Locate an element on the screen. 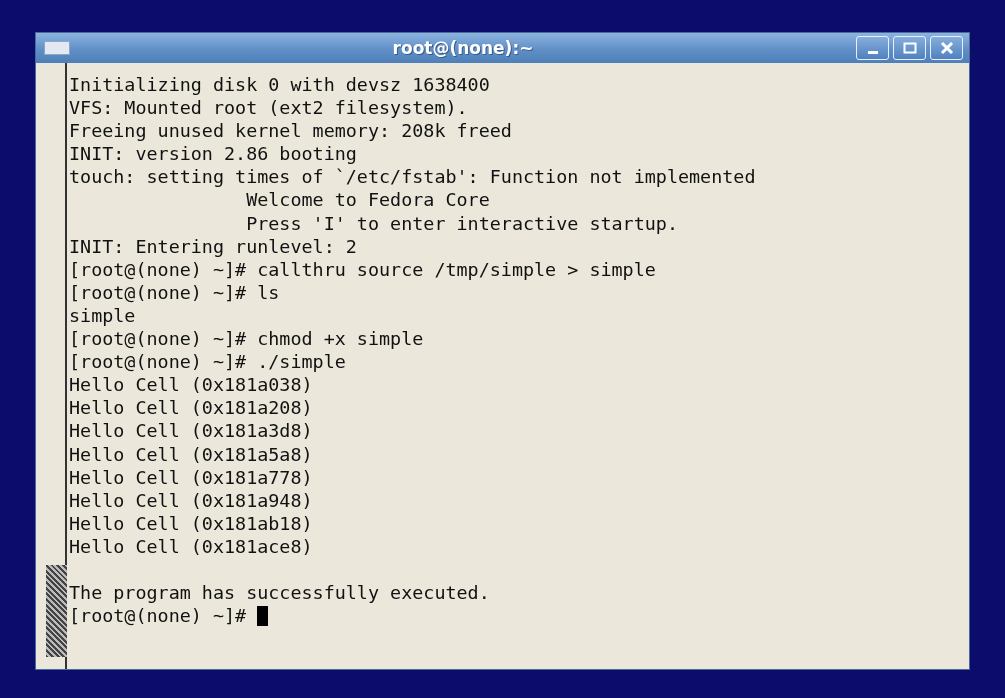 This screenshot has width=1005, height=698. output-line: [root@(none) ~]# chmod +x simple is located at coordinates (246, 339).